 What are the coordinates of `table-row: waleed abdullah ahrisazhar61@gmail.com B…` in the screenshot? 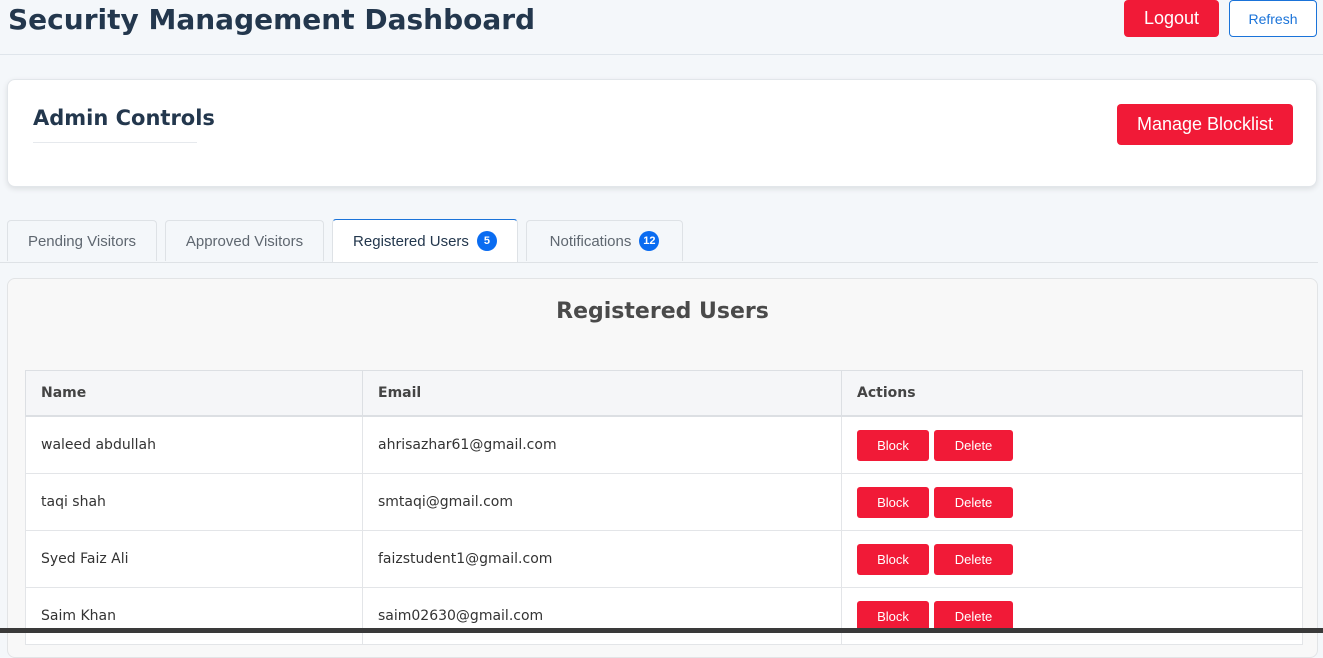 It's located at (664, 444).